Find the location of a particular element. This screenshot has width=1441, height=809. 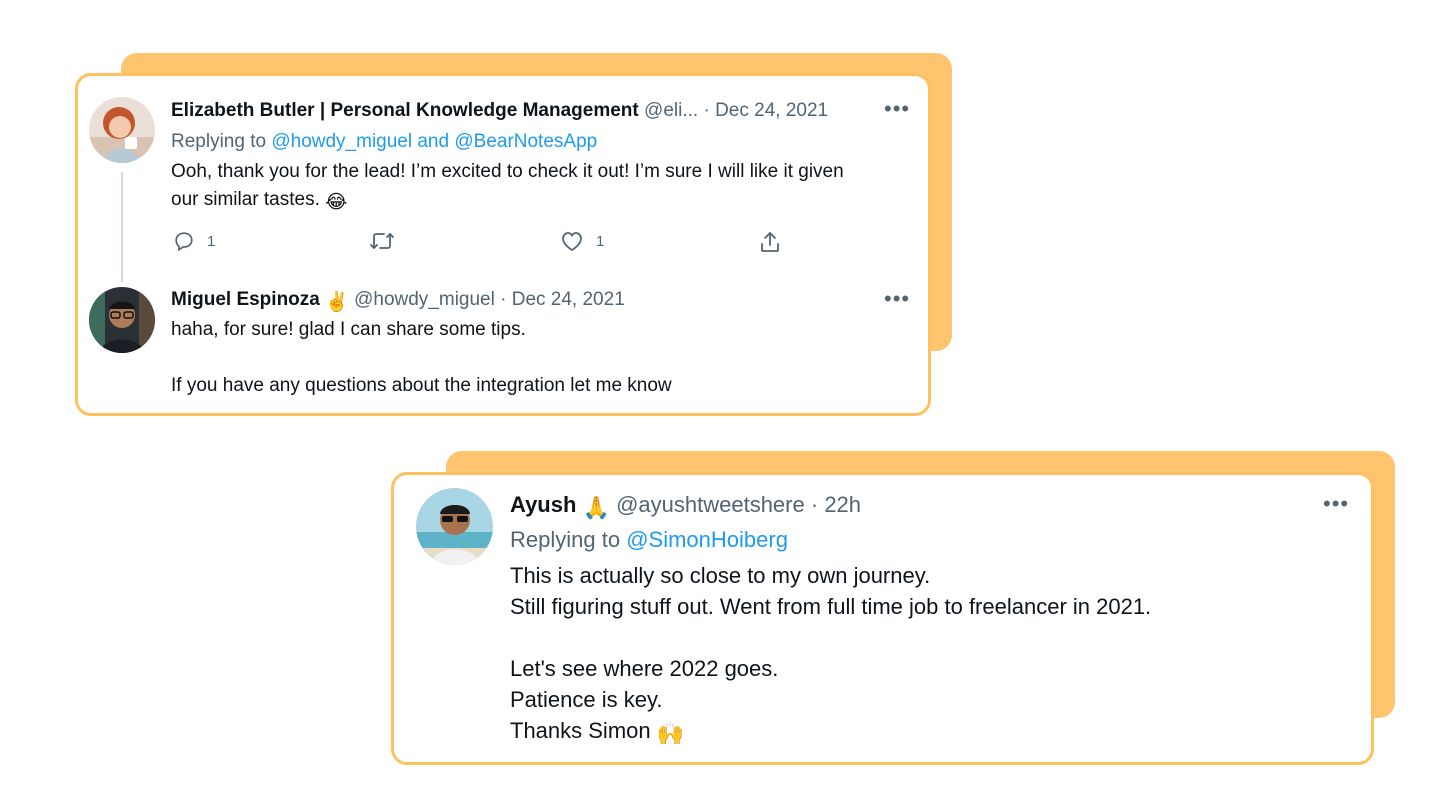

folded-hands-emoji-icon: 🙏 is located at coordinates (596, 507).